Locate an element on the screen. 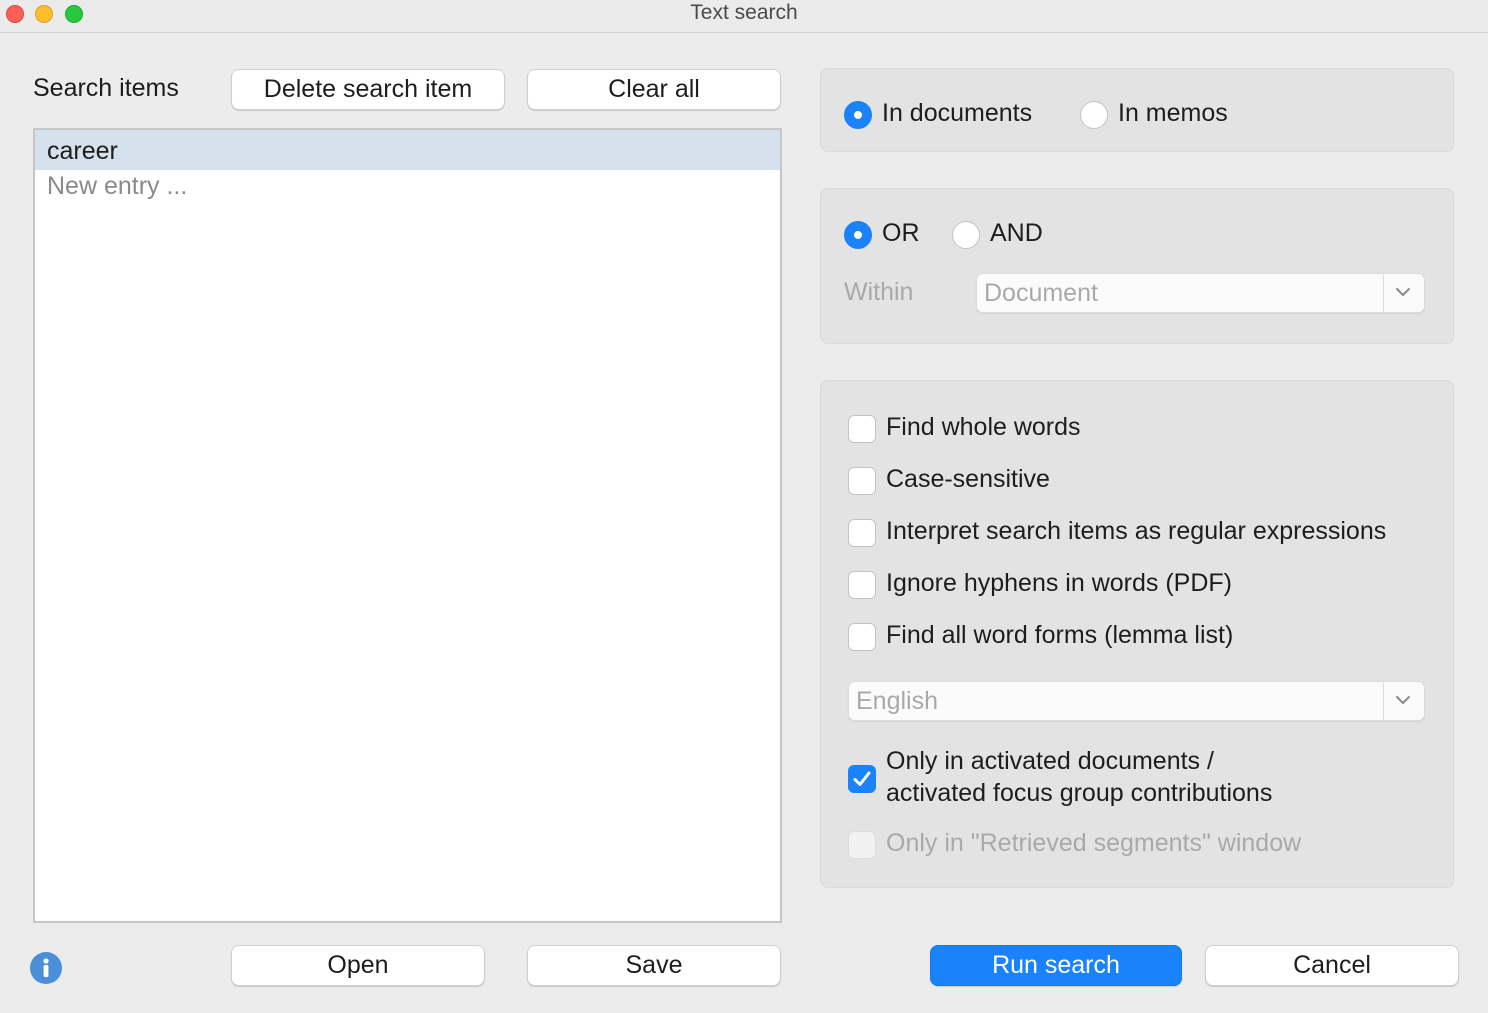  search-items-label: Search items is located at coordinates (106, 88).